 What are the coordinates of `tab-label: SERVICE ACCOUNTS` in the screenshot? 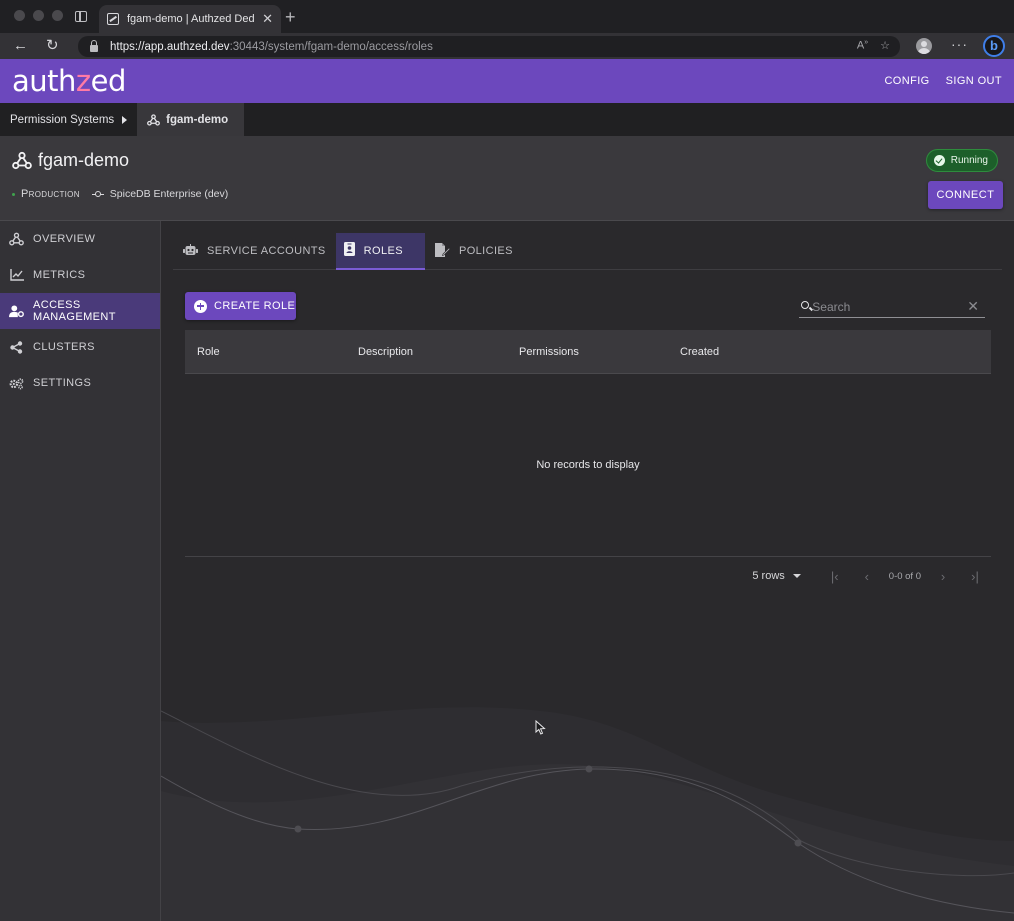 It's located at (266, 251).